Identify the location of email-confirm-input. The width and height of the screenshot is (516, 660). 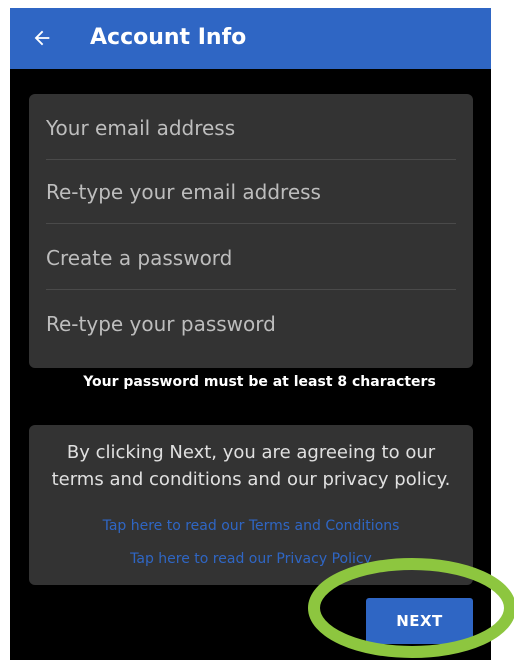
(251, 191).